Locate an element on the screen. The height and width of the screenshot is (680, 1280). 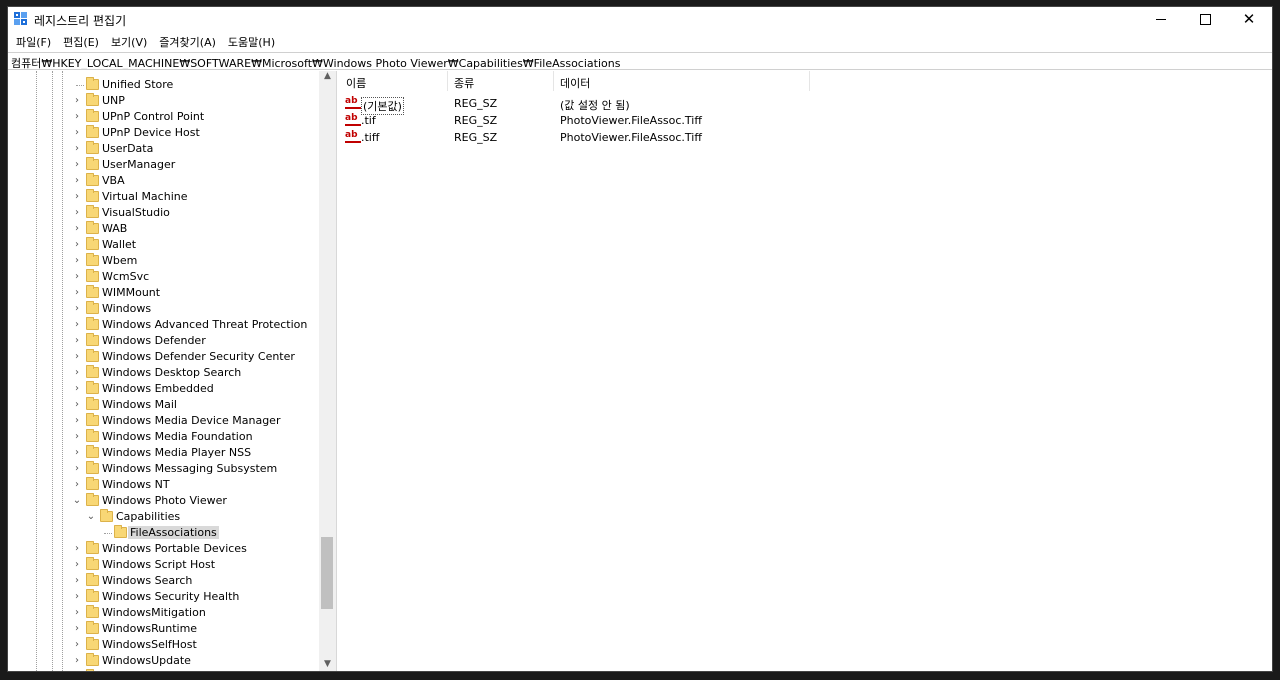
tree-item: ⌄ Capabilities is located at coordinates (163, 517).